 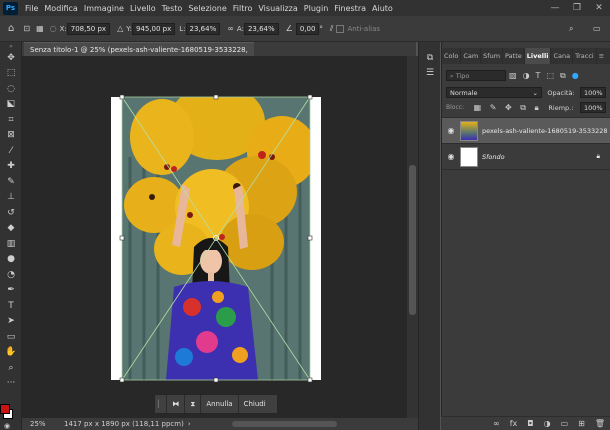 What do you see at coordinates (11, 244) in the screenshot?
I see `gradient-tool-icon: ▥` at bounding box center [11, 244].